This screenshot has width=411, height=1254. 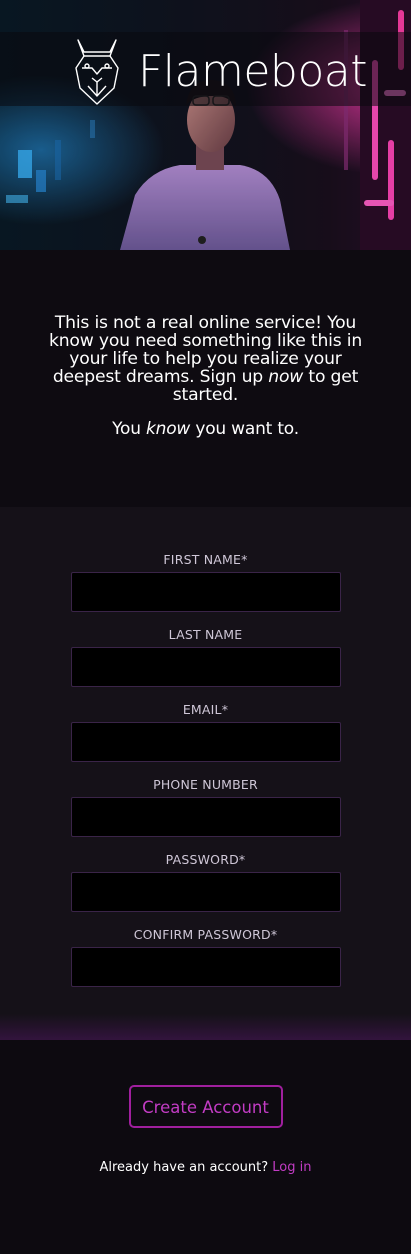 What do you see at coordinates (205, 1106) in the screenshot?
I see `create-account-button: Create Account` at bounding box center [205, 1106].